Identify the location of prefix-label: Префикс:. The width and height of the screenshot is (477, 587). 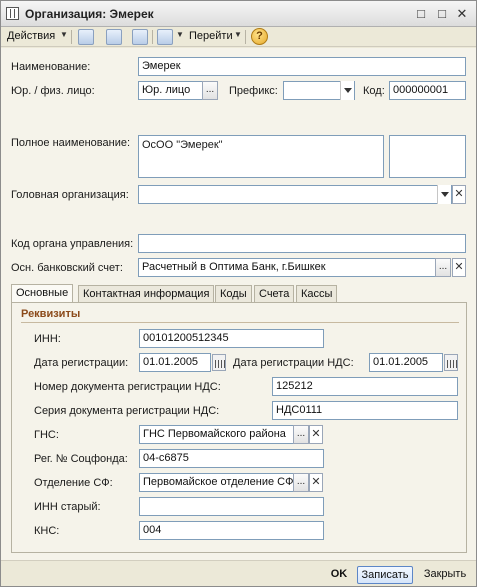
(253, 91).